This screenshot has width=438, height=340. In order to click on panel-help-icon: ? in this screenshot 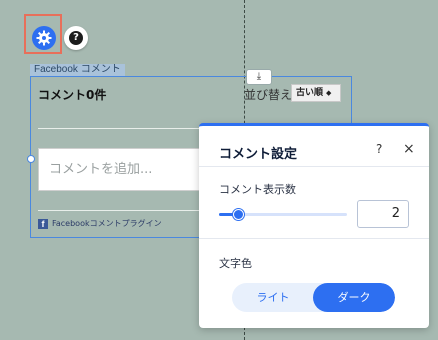, I will do `click(379, 149)`.